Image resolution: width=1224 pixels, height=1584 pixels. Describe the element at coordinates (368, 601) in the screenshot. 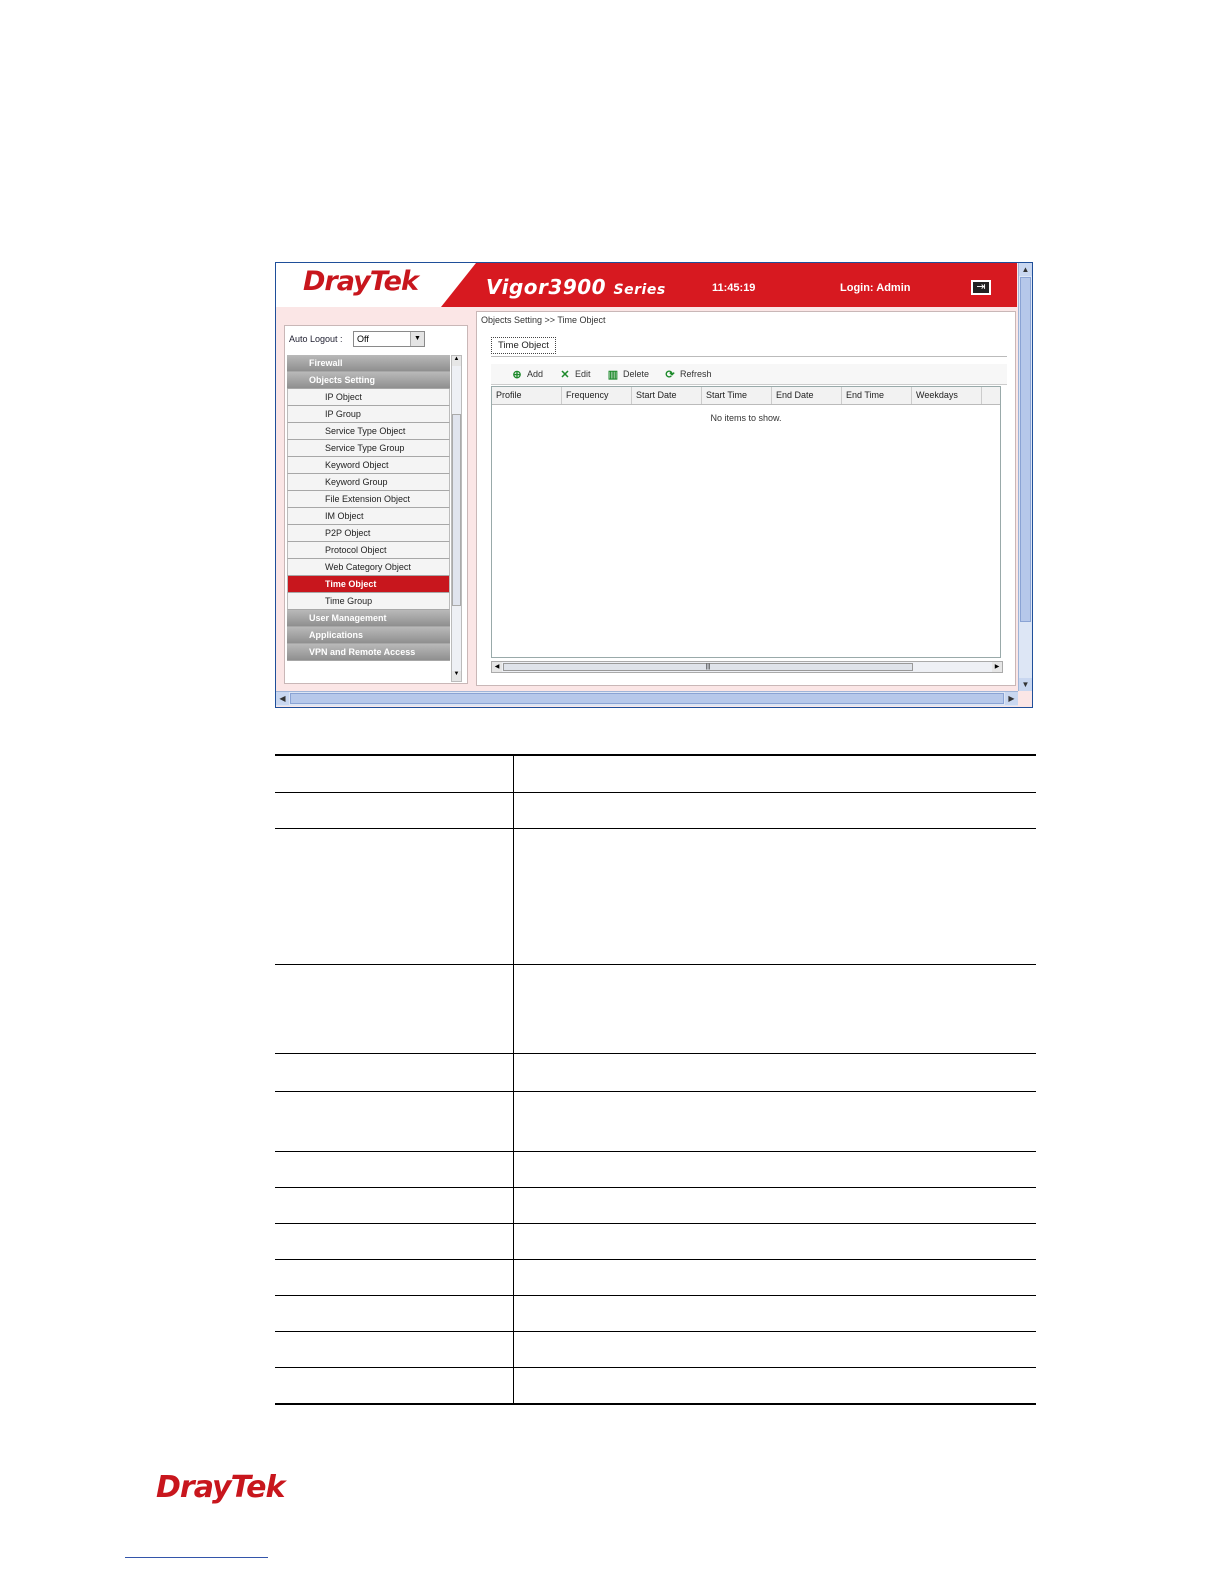

I see `sidebar-item-time-group: Time Group` at that location.